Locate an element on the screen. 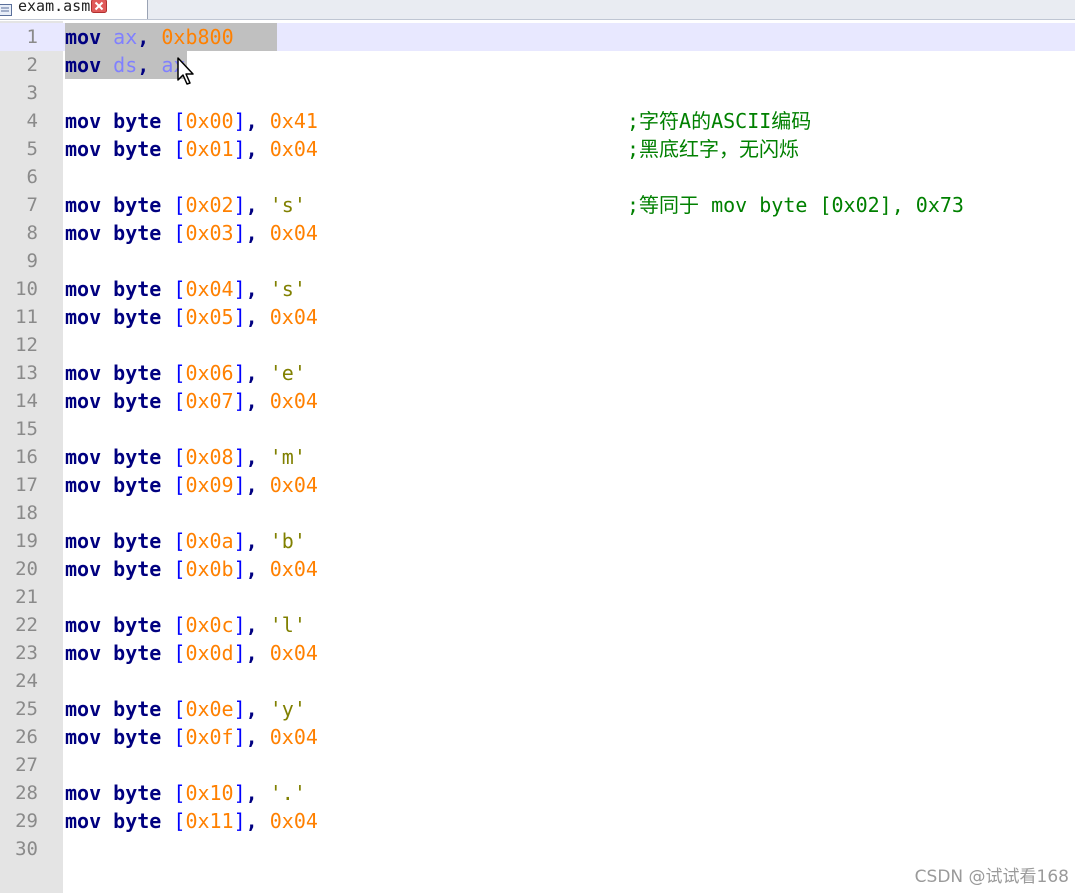 The width and height of the screenshot is (1075, 893). code-line: 6 is located at coordinates (537, 177).